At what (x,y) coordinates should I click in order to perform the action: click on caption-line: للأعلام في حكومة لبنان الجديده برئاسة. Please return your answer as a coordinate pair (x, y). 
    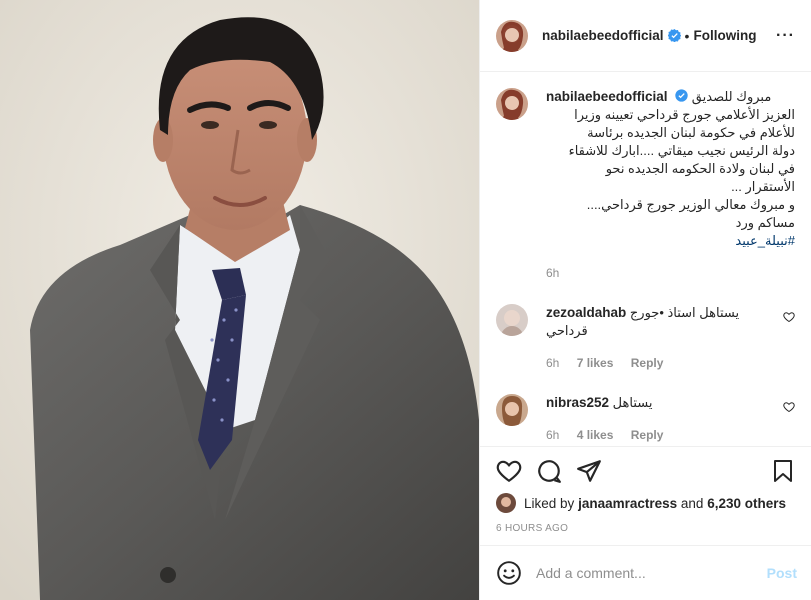
    Looking at the image, I should click on (691, 132).